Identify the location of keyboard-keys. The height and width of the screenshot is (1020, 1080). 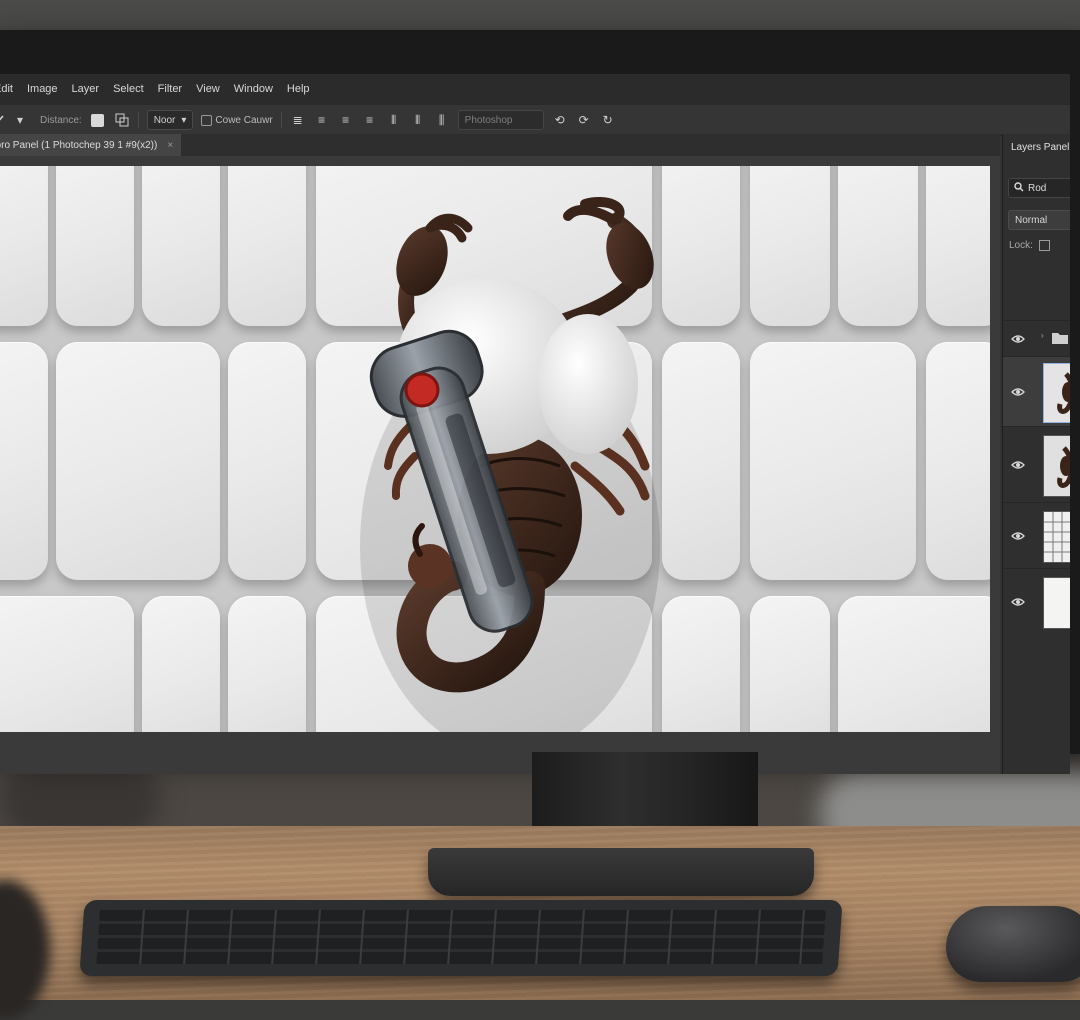
(461, 937).